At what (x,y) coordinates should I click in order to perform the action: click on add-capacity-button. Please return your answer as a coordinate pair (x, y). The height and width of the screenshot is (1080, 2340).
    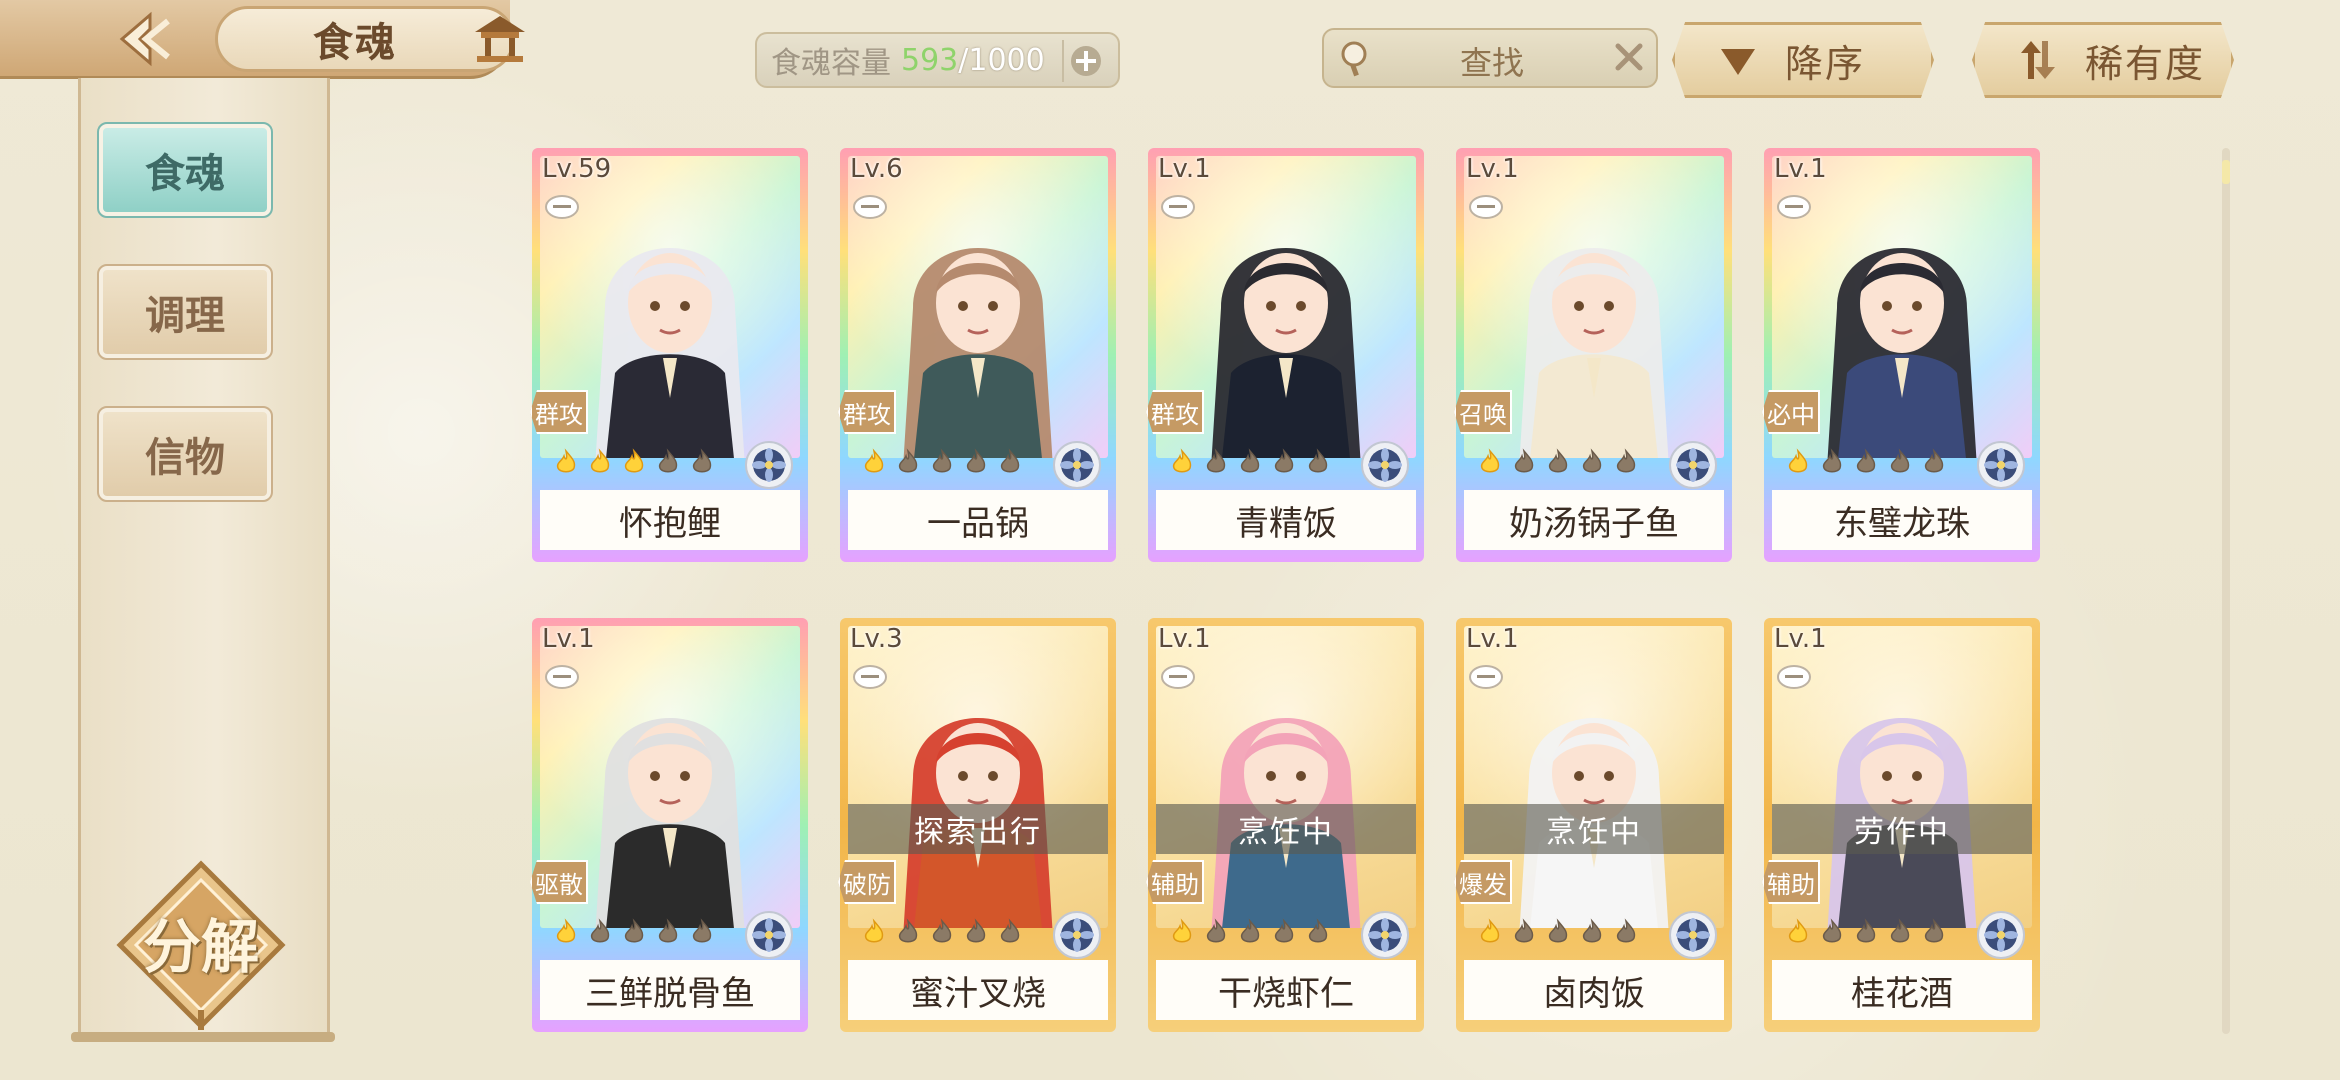
    Looking at the image, I should click on (1085, 61).